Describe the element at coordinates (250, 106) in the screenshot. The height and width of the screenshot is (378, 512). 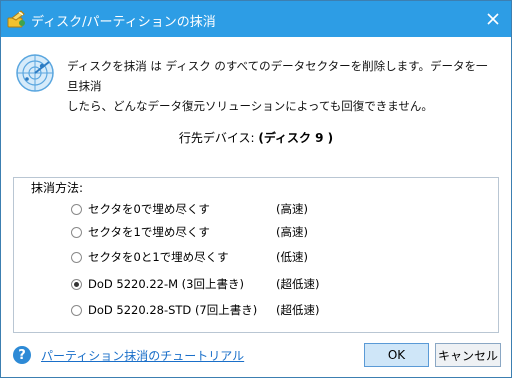
I see `description-line-2: したら、どんなデータ復元ソリューションによっても回復できません。` at that location.